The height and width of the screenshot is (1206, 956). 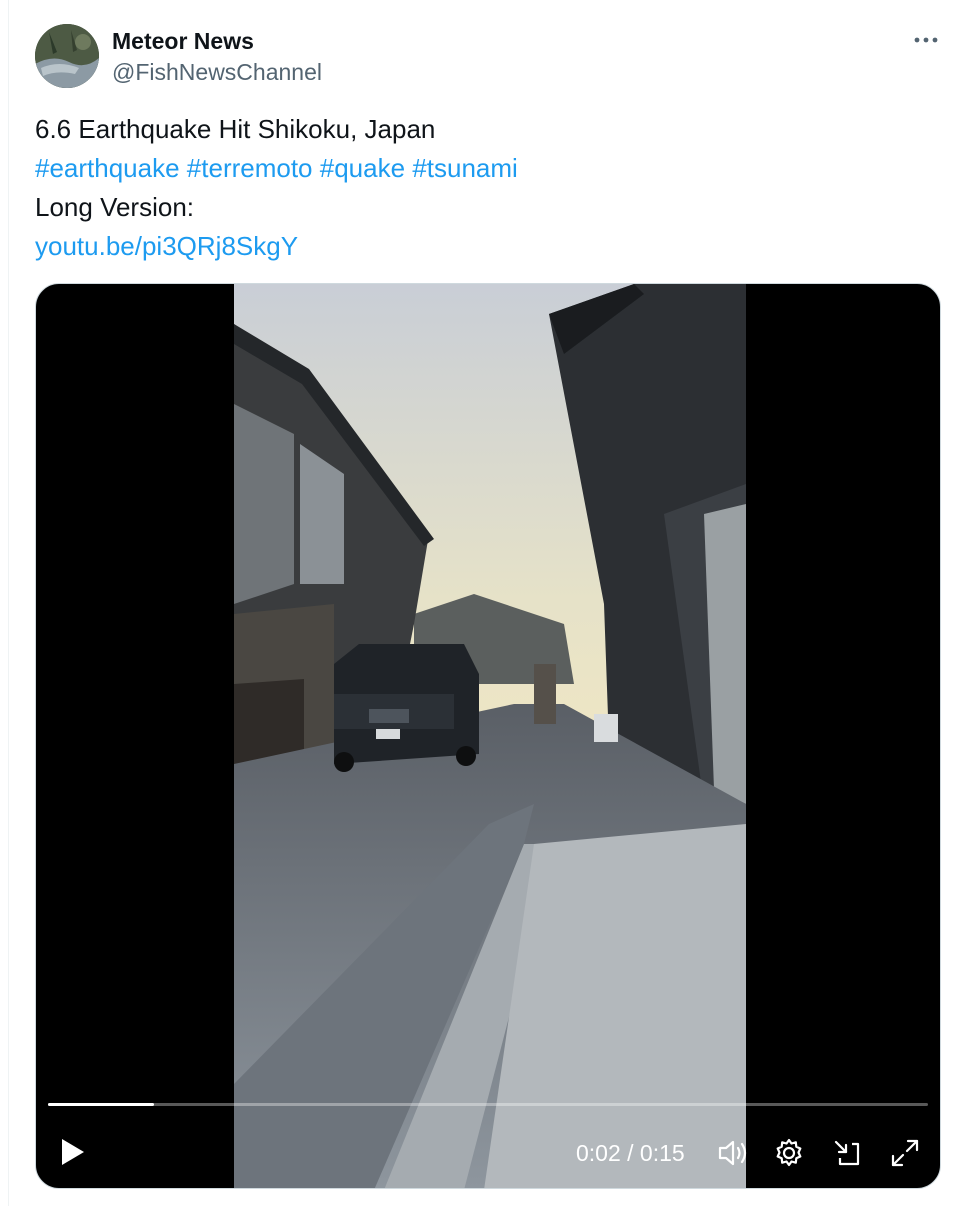 What do you see at coordinates (362, 168) in the screenshot?
I see `hashtag-link: #quake` at bounding box center [362, 168].